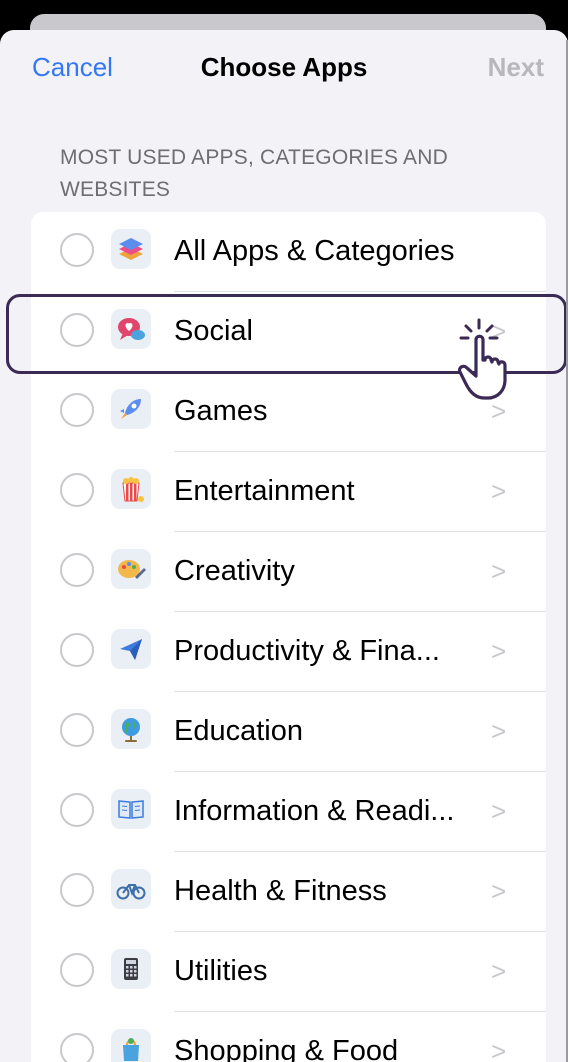  I want to click on paper-plane-icon, so click(131, 649).